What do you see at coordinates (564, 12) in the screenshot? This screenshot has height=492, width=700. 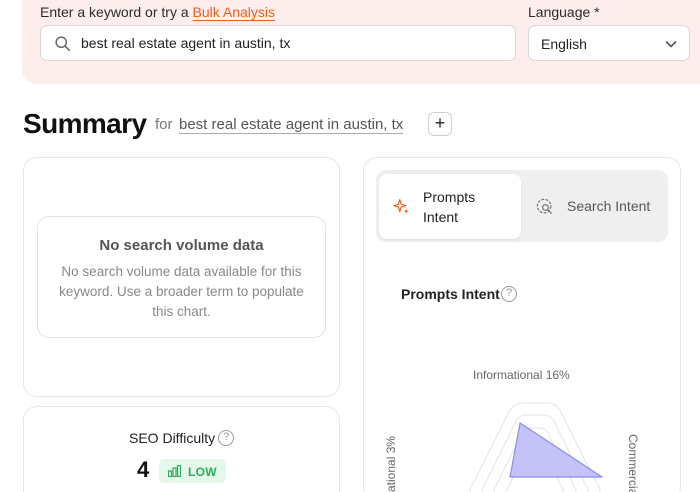 I see `language-label: Language *` at bounding box center [564, 12].